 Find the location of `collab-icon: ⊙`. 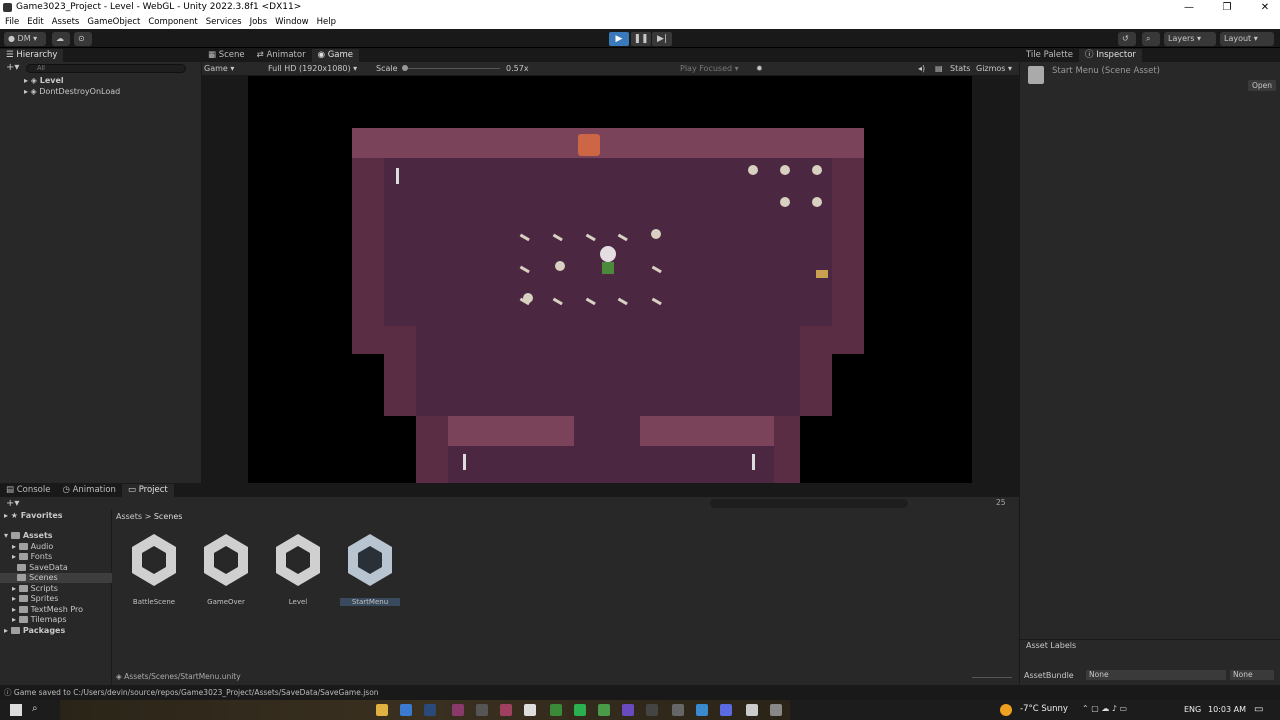

collab-icon: ⊙ is located at coordinates (83, 39).